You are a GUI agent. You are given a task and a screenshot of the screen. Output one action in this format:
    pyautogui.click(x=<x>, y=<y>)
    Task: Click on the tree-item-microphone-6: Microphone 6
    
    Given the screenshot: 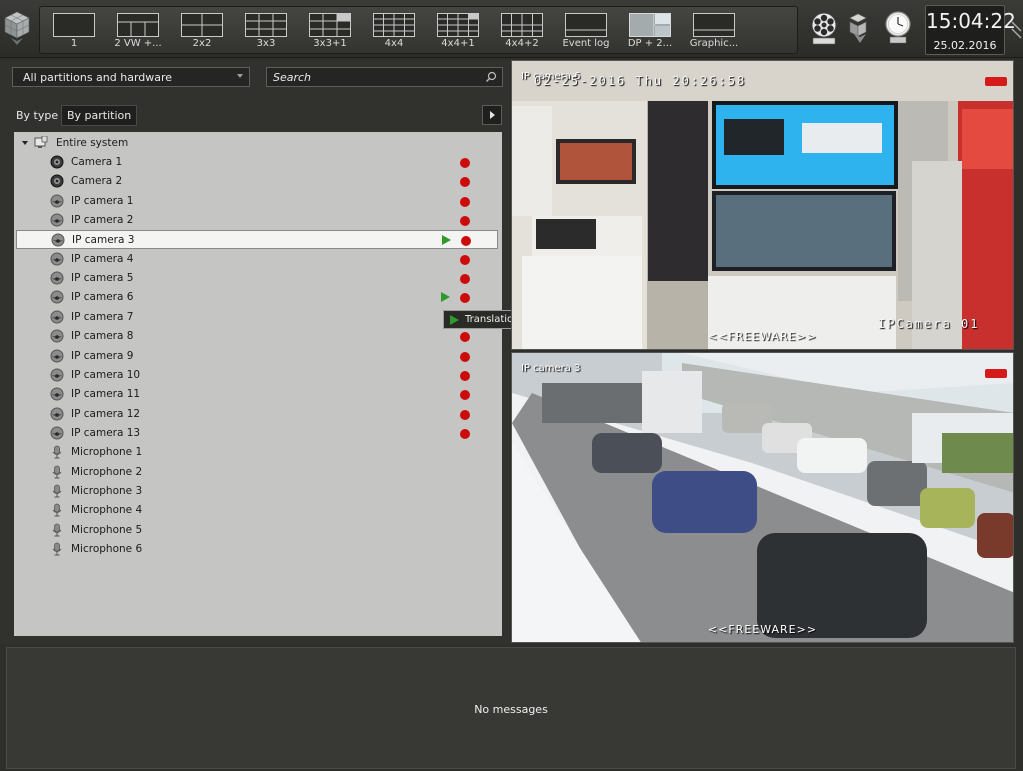 What is the action you would take?
    pyautogui.click(x=257, y=549)
    